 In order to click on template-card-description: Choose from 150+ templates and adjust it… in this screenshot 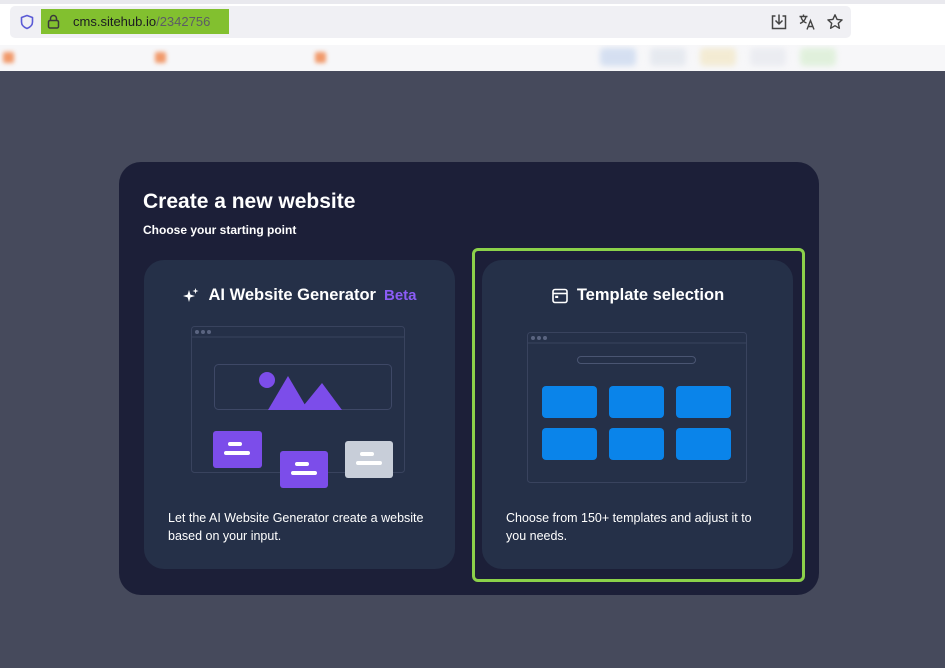, I will do `click(629, 527)`.